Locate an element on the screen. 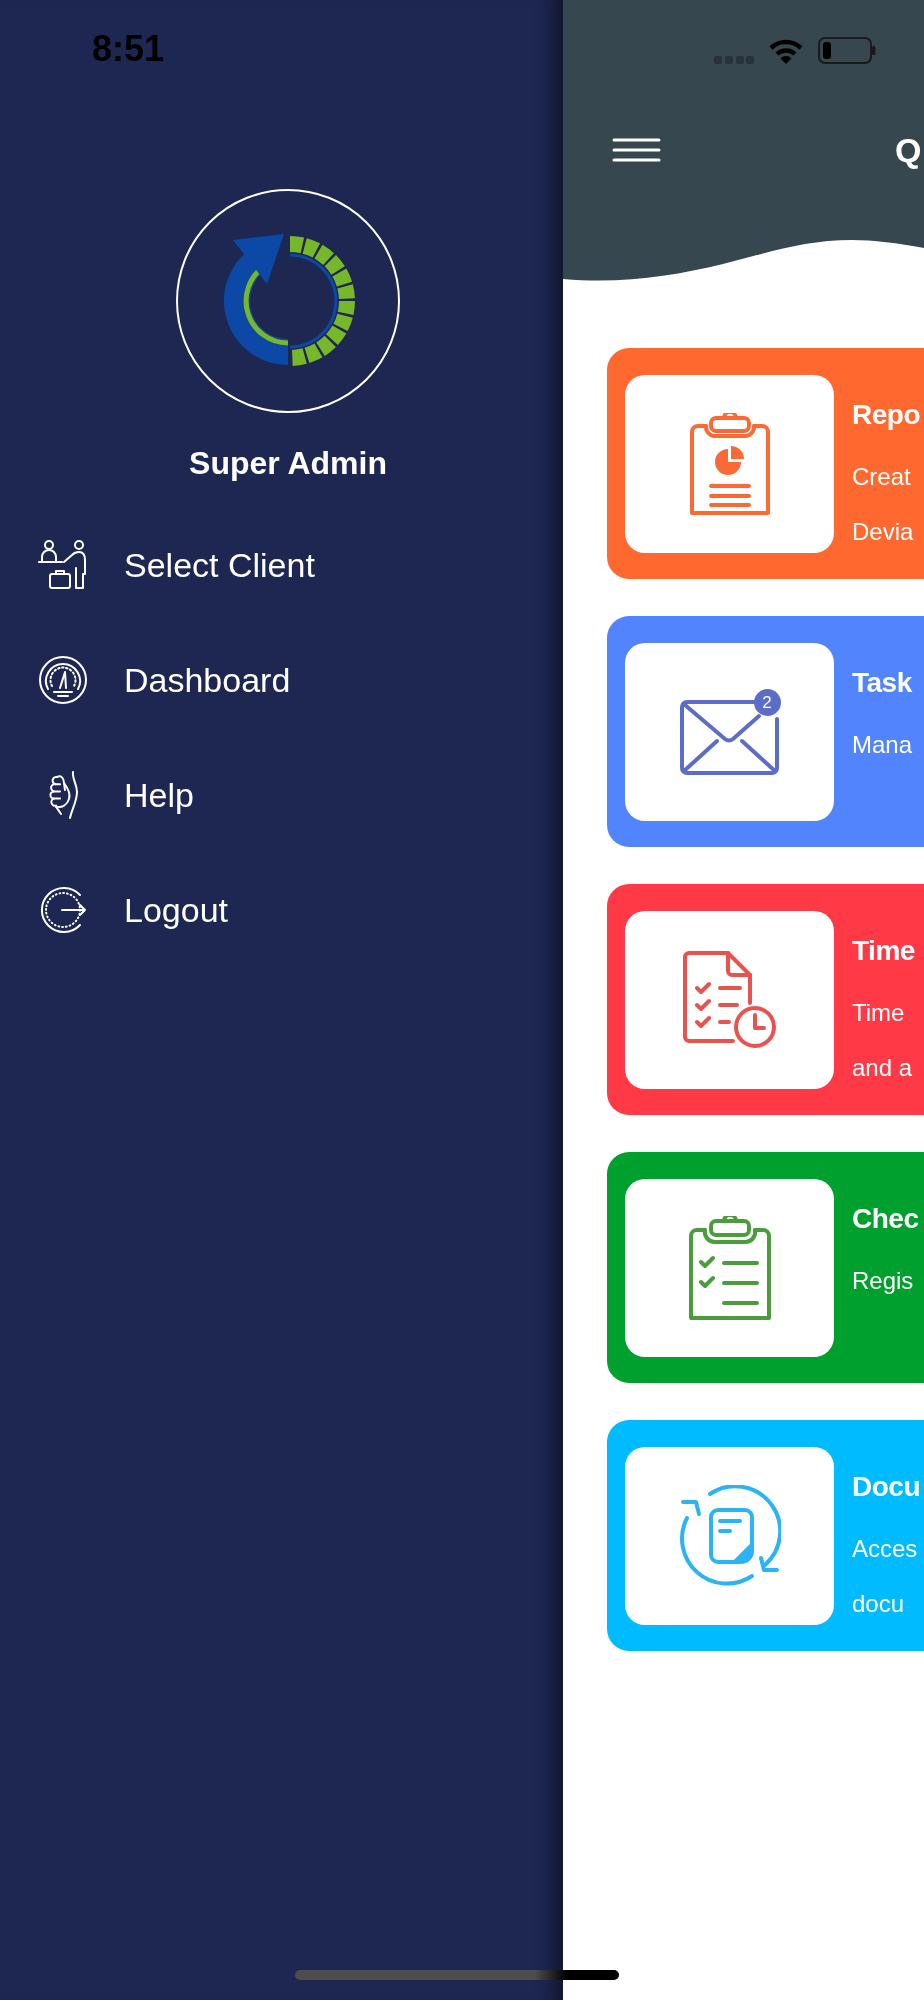 The height and width of the screenshot is (2000, 924). checklist-clock-icon is located at coordinates (729, 1000).